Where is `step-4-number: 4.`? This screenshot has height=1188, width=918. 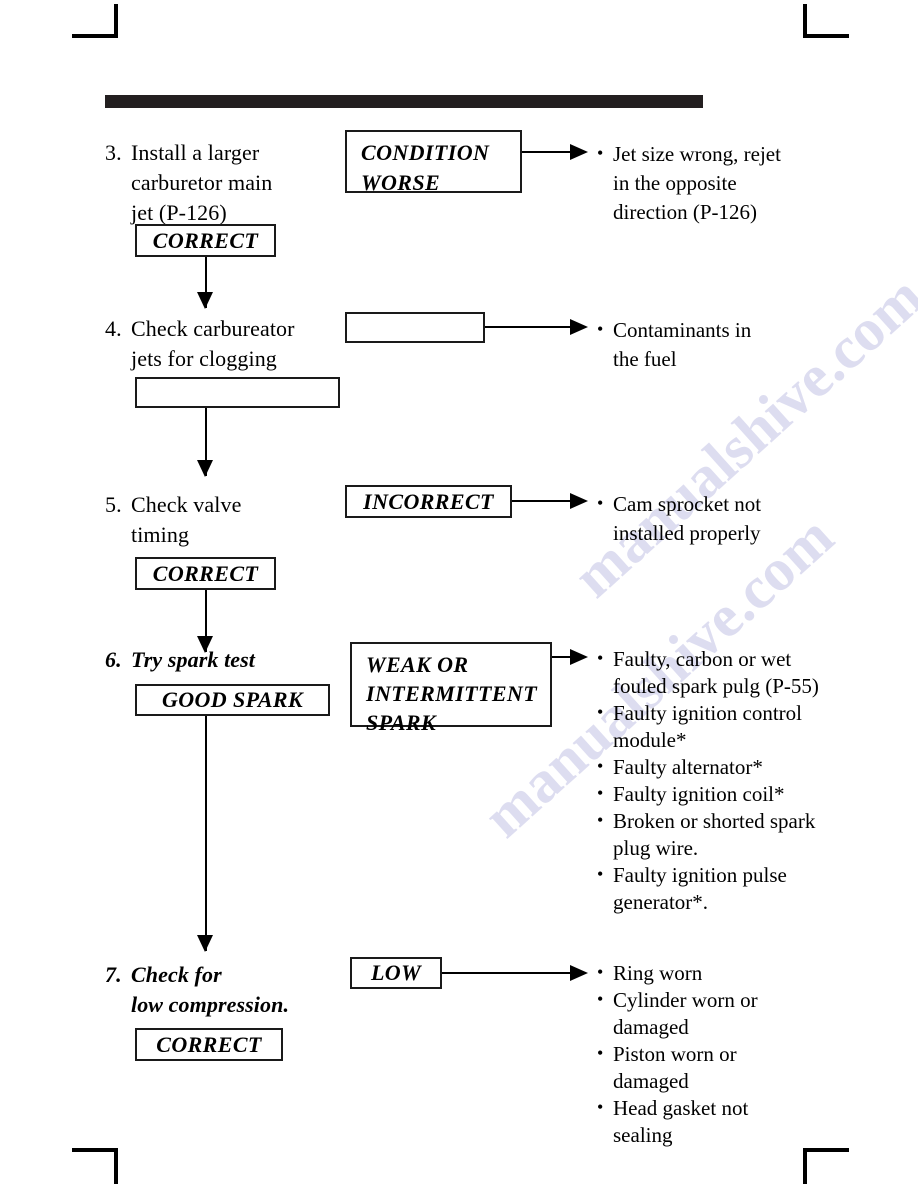 step-4-number: 4. is located at coordinates (113, 328).